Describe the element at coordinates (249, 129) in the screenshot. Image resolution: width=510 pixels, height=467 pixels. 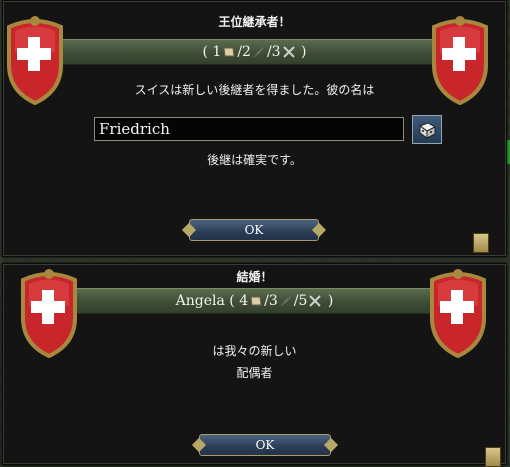
I see `heir-name-input` at that location.